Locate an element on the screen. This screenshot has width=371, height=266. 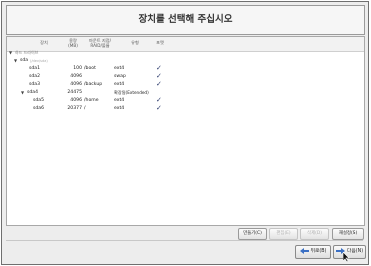
column-format: 포맷 is located at coordinates (160, 43).